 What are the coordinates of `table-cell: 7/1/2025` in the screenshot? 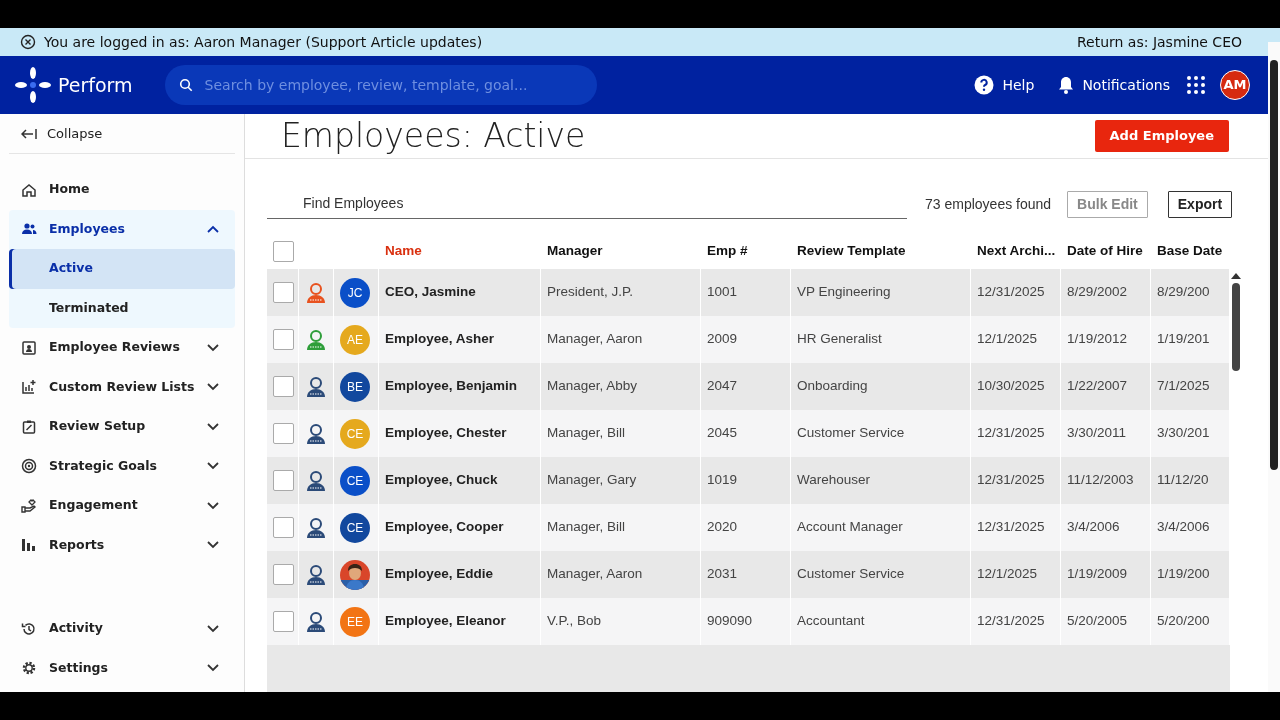 It's located at (1190, 386).